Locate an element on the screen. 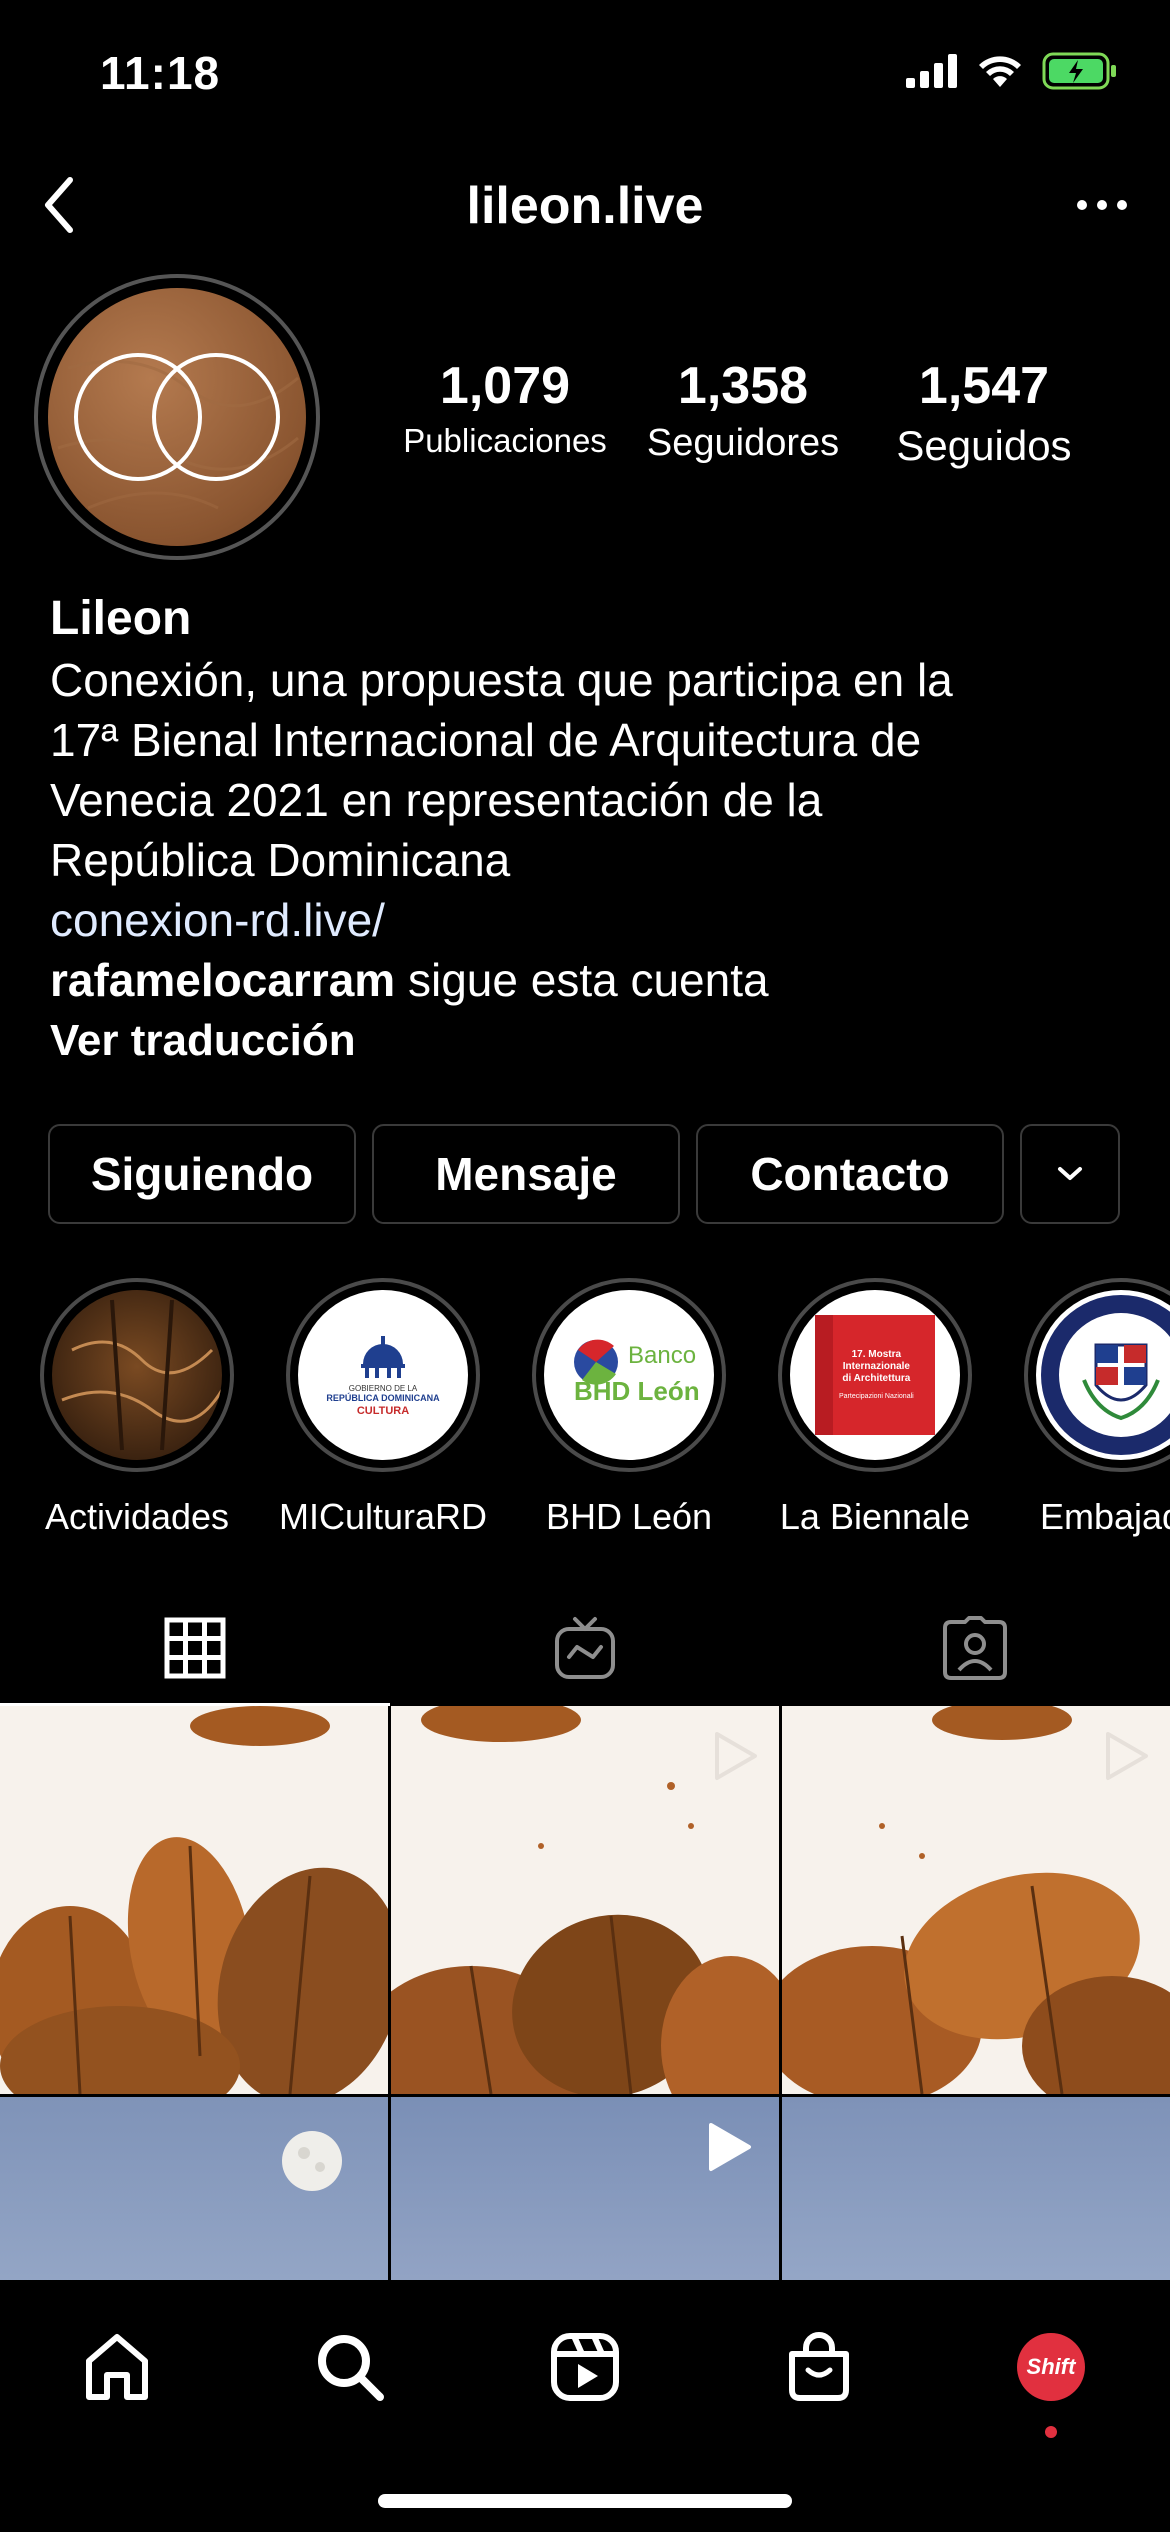 Image resolution: width=1170 pixels, height=2532 pixels. profile-name: Lileon is located at coordinates (121, 618).